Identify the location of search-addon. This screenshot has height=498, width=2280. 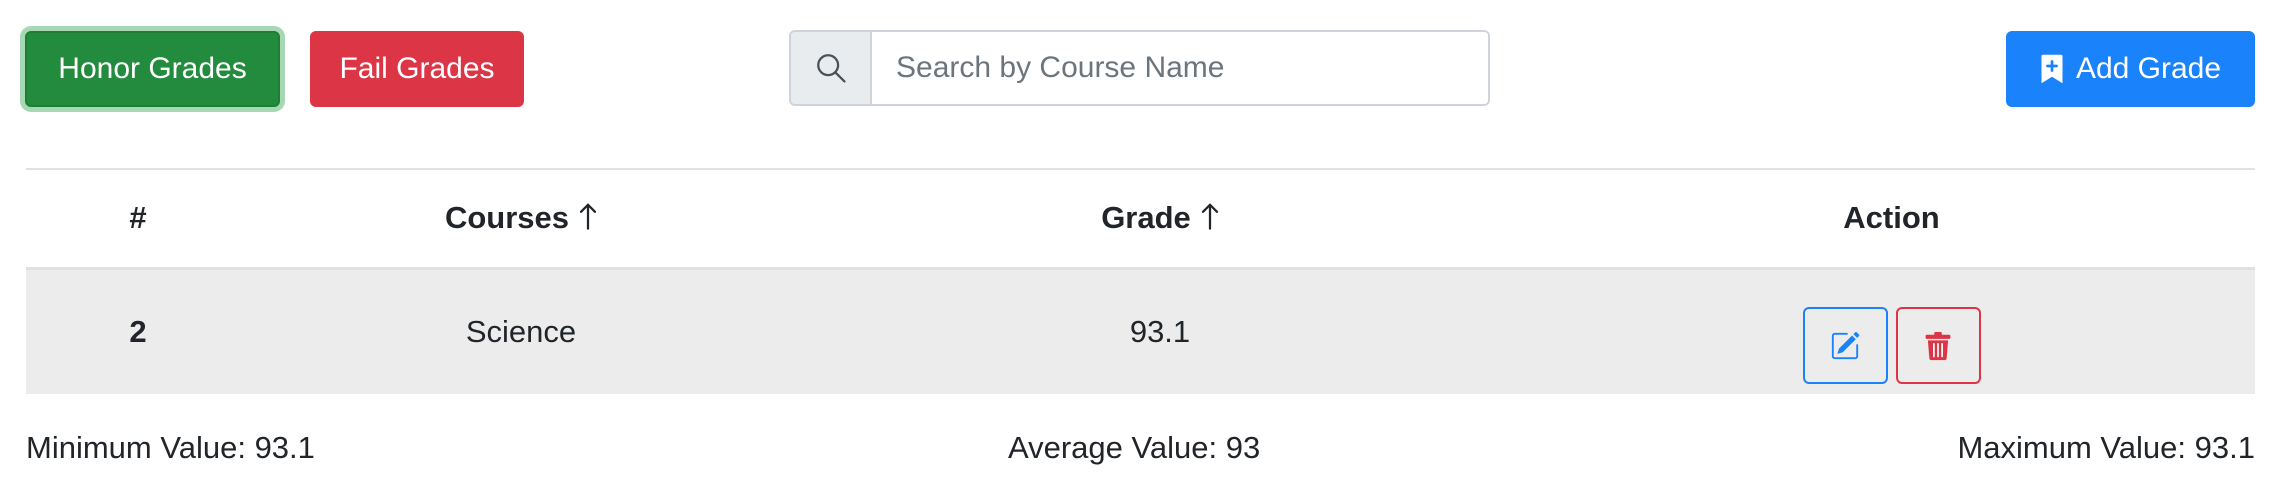
(831, 68).